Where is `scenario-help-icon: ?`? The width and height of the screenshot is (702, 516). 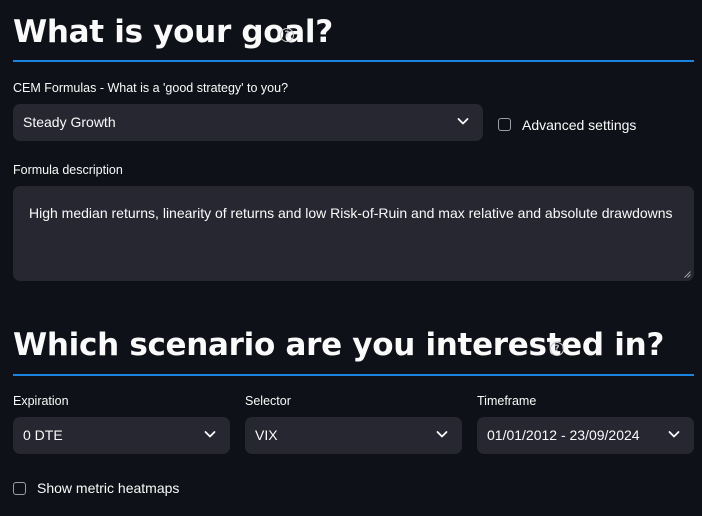
scenario-help-icon: ? is located at coordinates (557, 349).